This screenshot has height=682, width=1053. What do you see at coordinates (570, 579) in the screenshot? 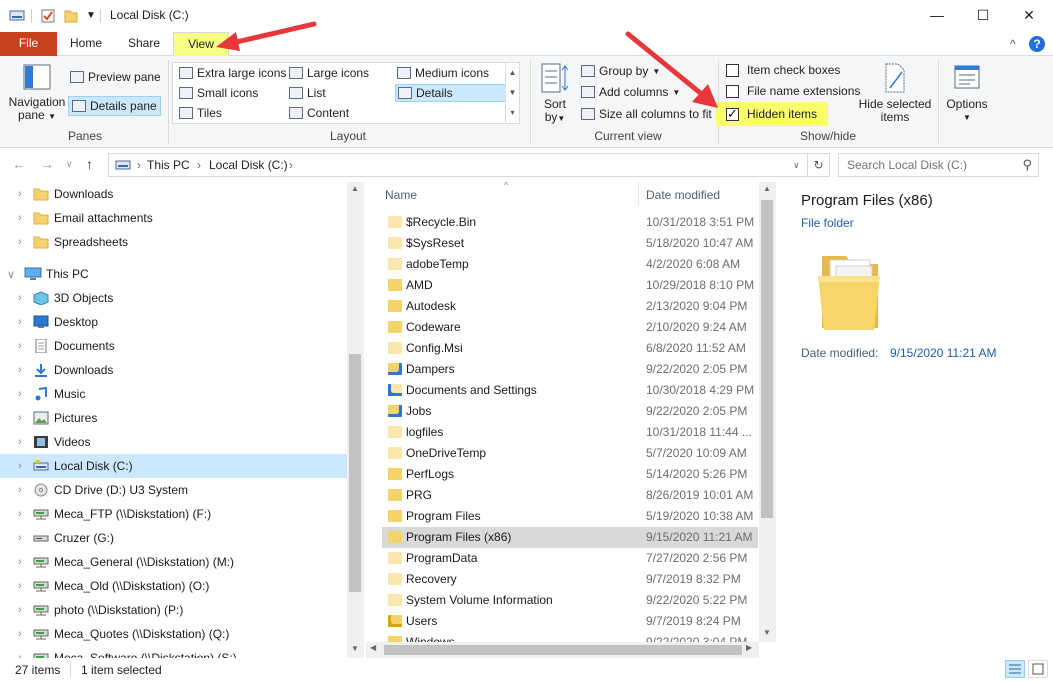
I see `file-row: Recovery 9/7/2019 8:32 PM` at bounding box center [570, 579].